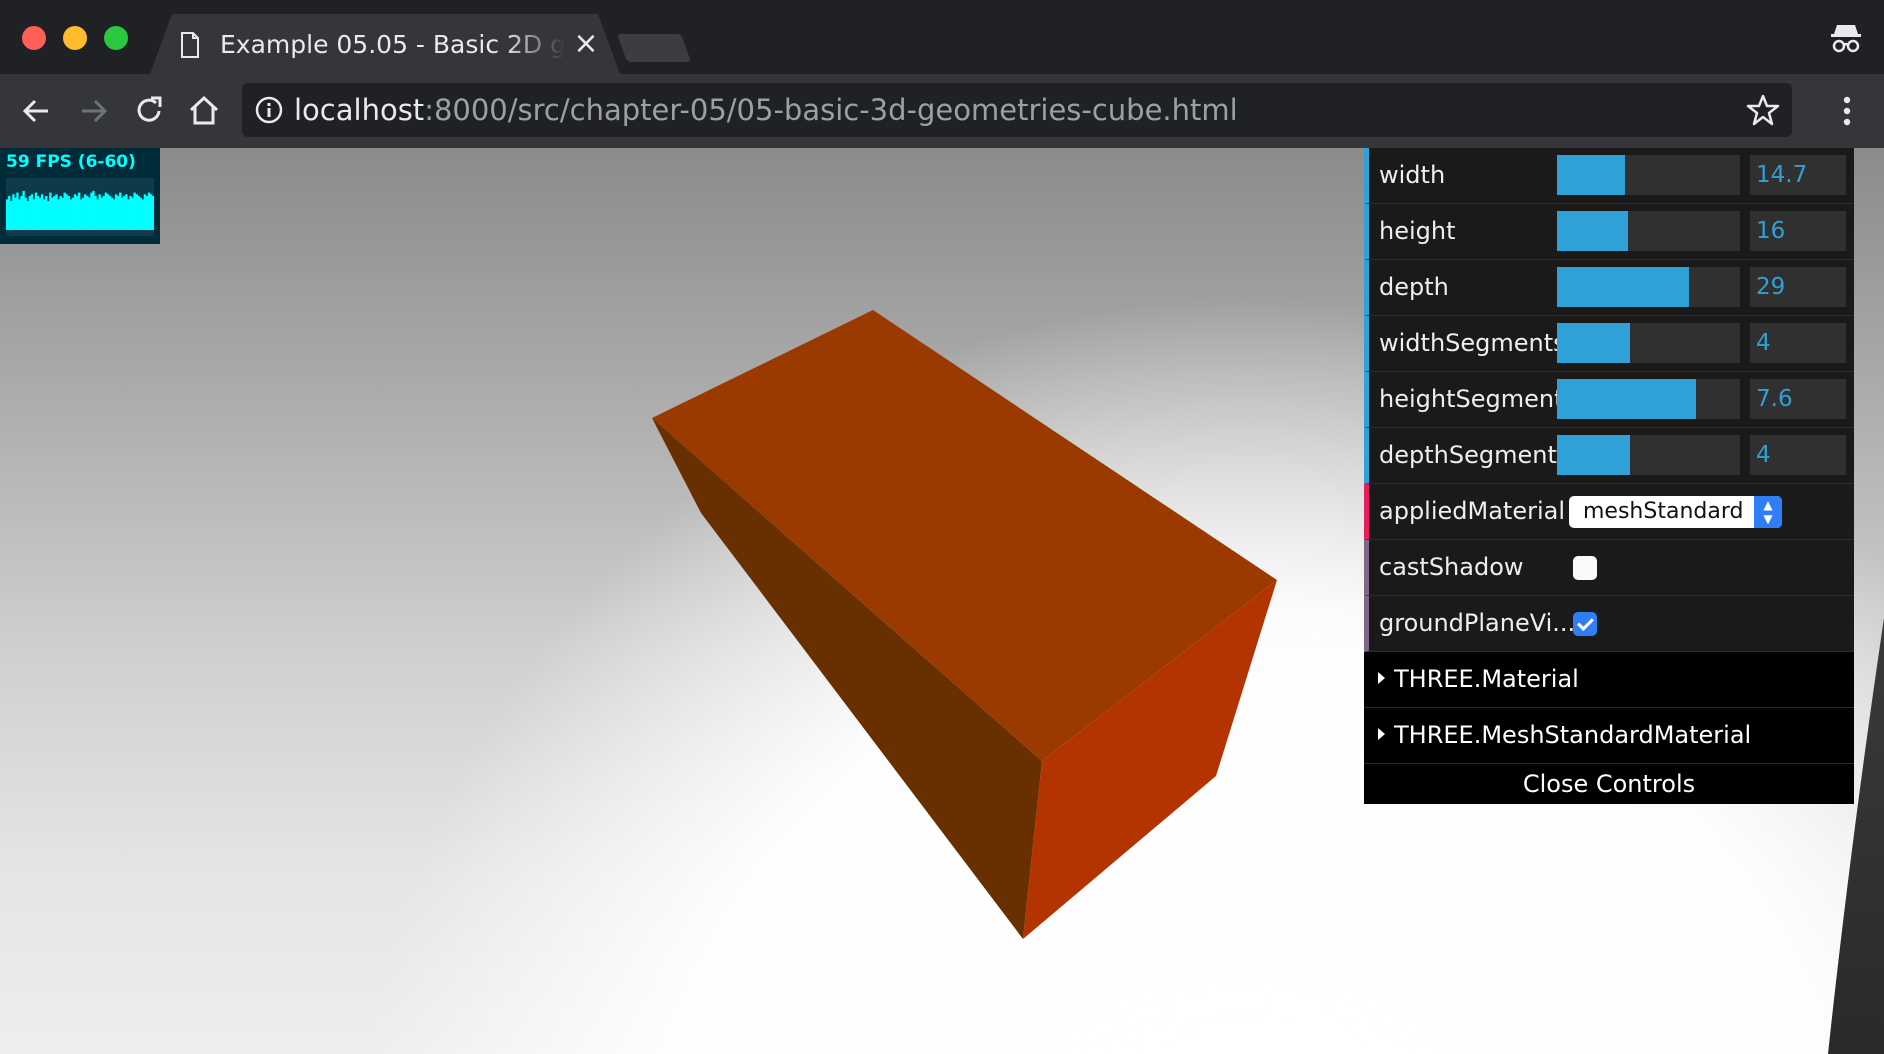 The width and height of the screenshot is (1884, 1054). Describe the element at coordinates (1478, 399) in the screenshot. I see `controller-label: heightSegments` at that location.